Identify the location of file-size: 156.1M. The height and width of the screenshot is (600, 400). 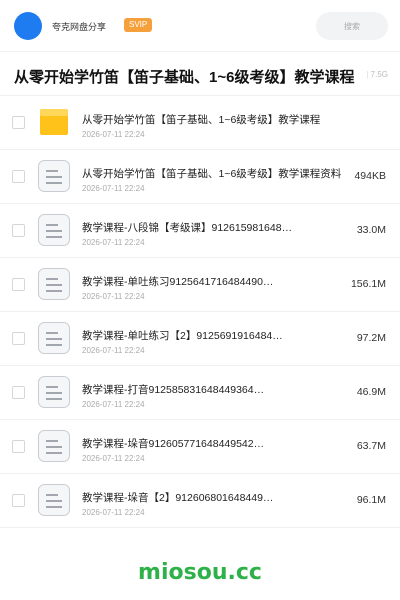
(368, 284).